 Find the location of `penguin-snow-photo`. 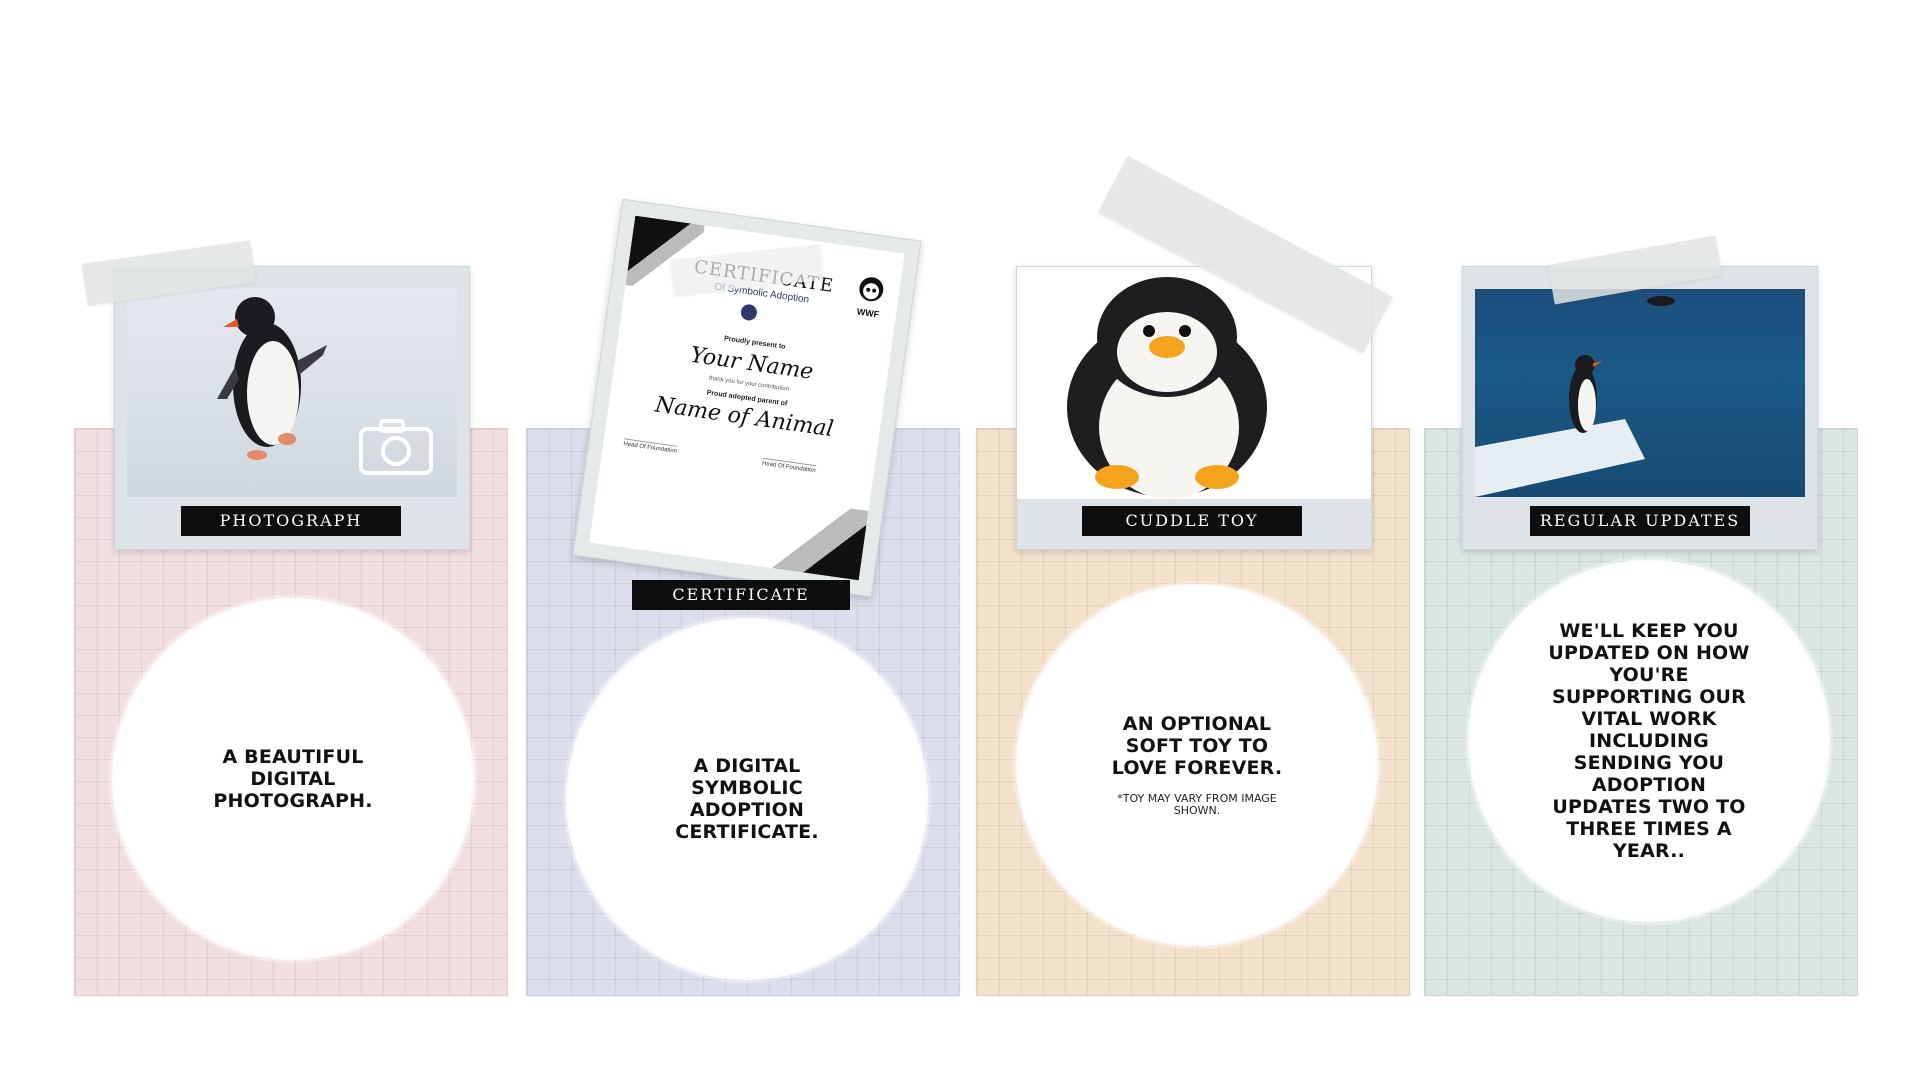

penguin-snow-photo is located at coordinates (292, 393).